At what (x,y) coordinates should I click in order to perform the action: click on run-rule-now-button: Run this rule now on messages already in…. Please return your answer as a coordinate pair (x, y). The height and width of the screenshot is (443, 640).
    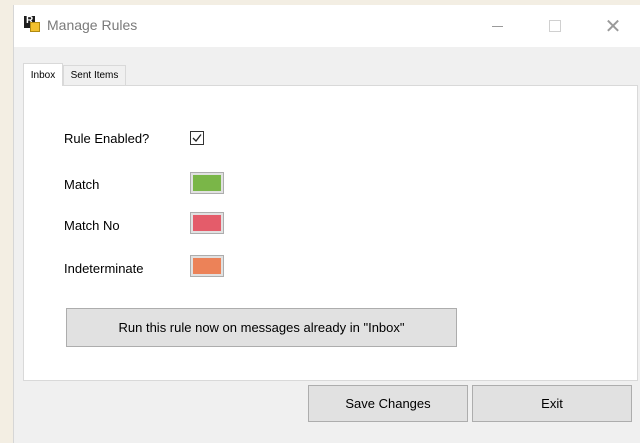
    Looking at the image, I should click on (261, 327).